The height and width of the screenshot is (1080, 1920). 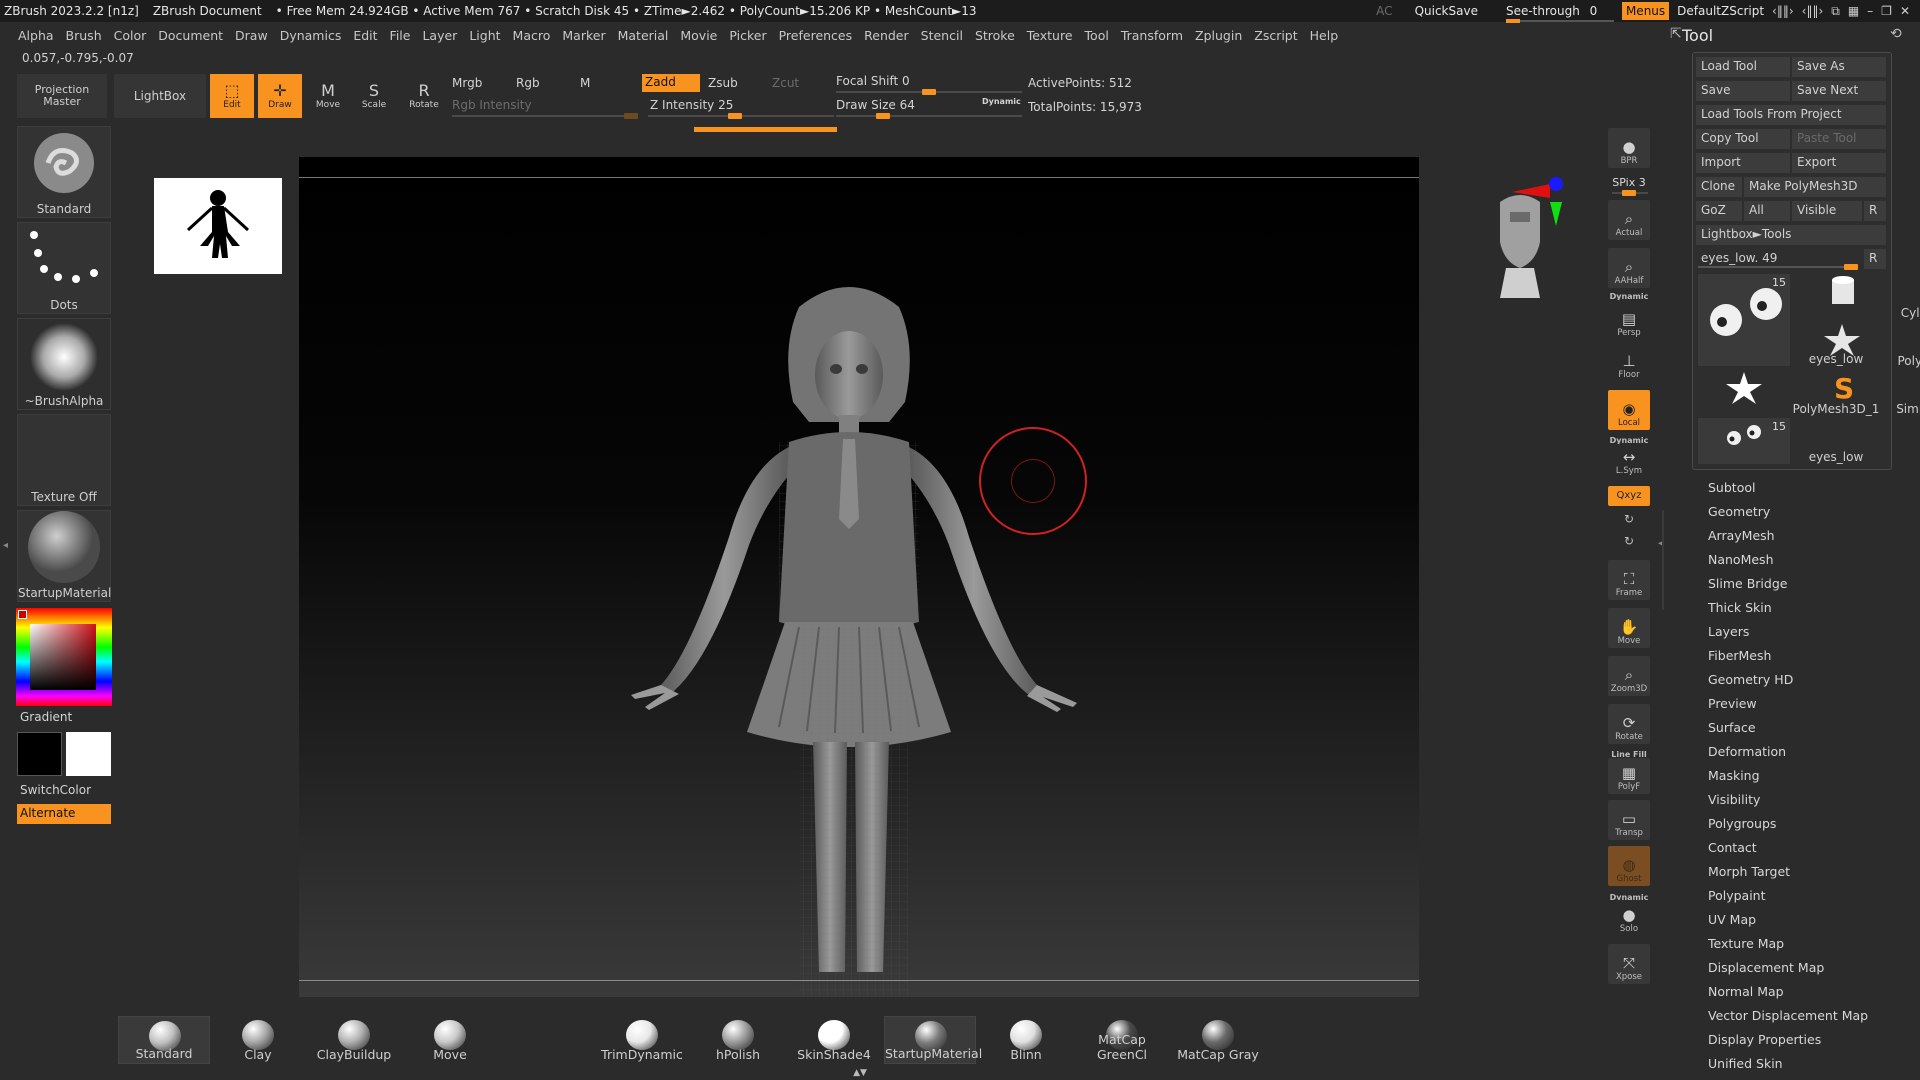 What do you see at coordinates (1629, 541) in the screenshot?
I see `rotate-z-icon: ↻` at bounding box center [1629, 541].